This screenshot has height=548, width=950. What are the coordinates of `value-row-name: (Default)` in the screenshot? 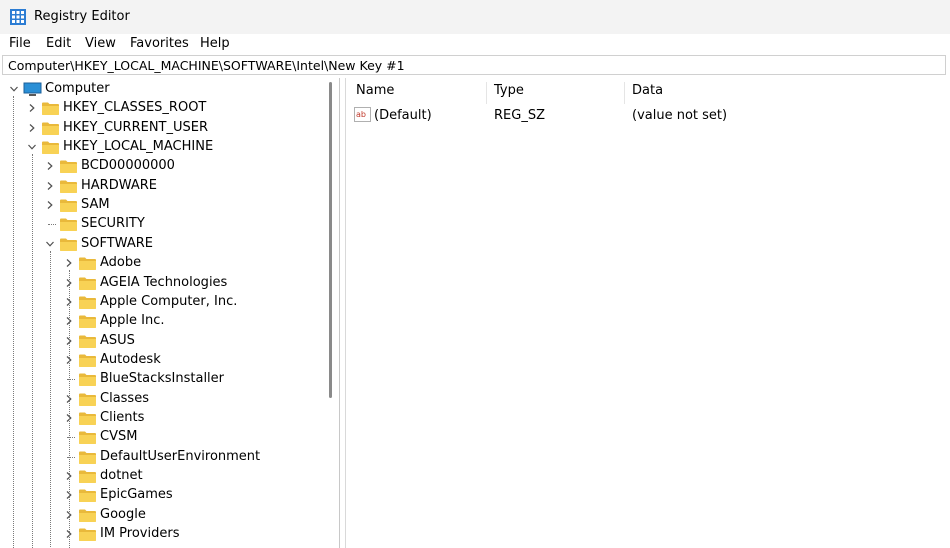 It's located at (403, 115).